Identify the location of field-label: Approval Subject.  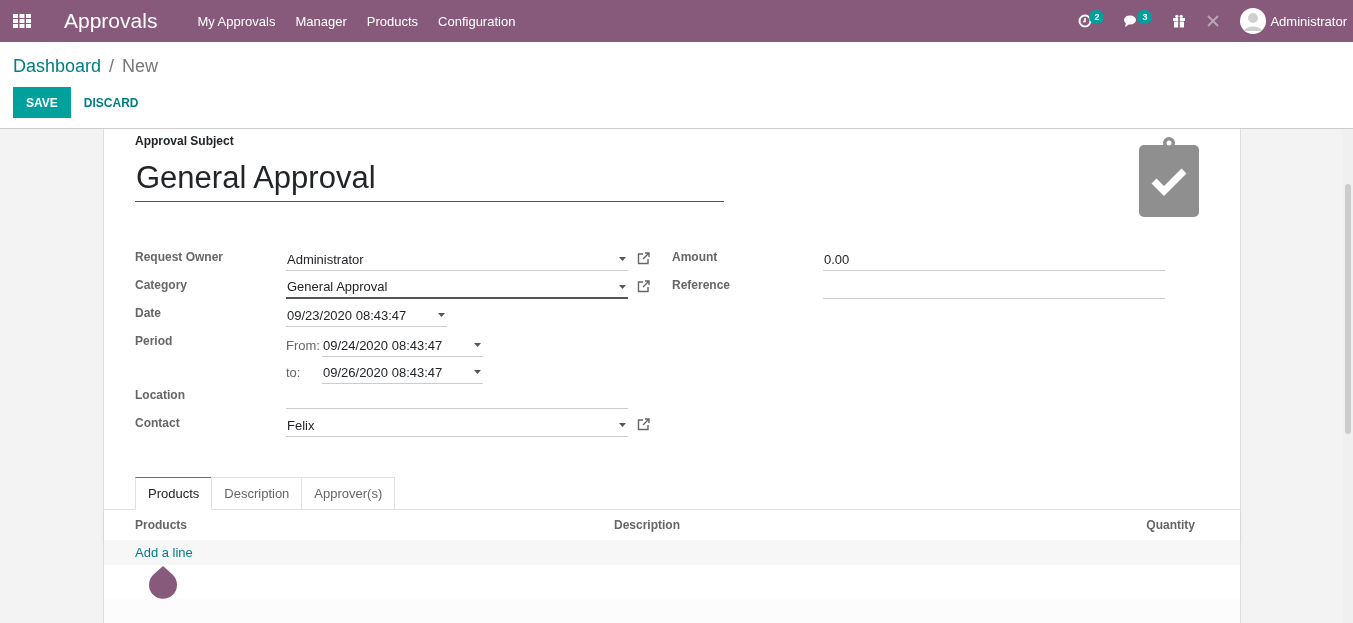
(185, 141).